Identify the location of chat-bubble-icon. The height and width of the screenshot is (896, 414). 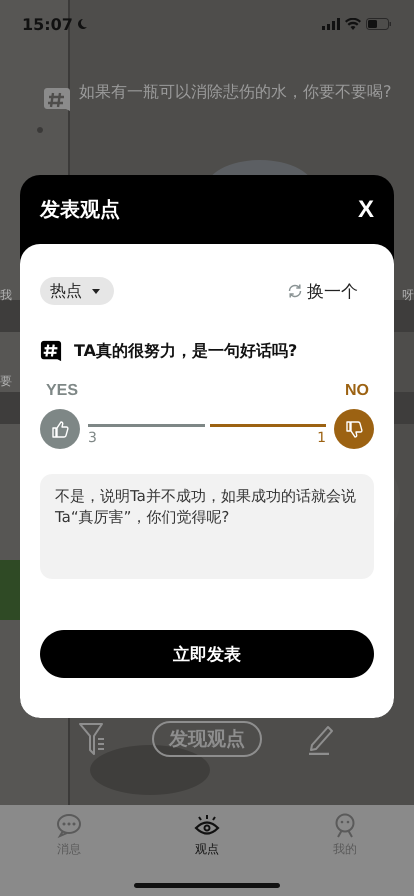
(69, 826).